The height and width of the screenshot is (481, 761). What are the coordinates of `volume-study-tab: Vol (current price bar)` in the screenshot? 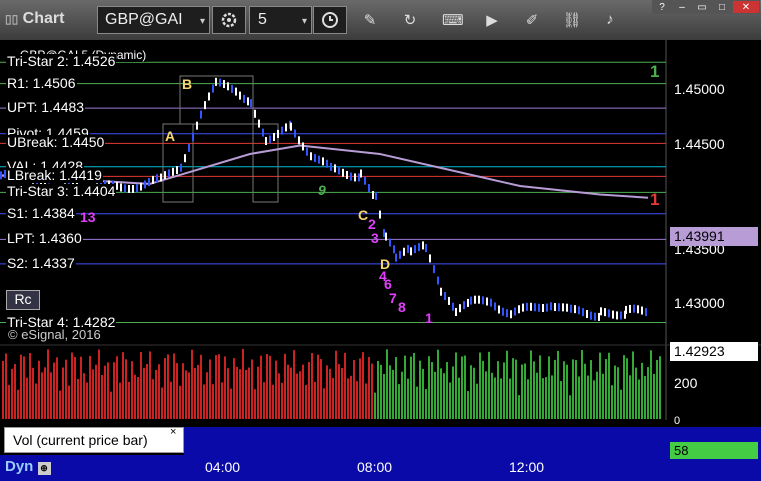 It's located at (94, 440).